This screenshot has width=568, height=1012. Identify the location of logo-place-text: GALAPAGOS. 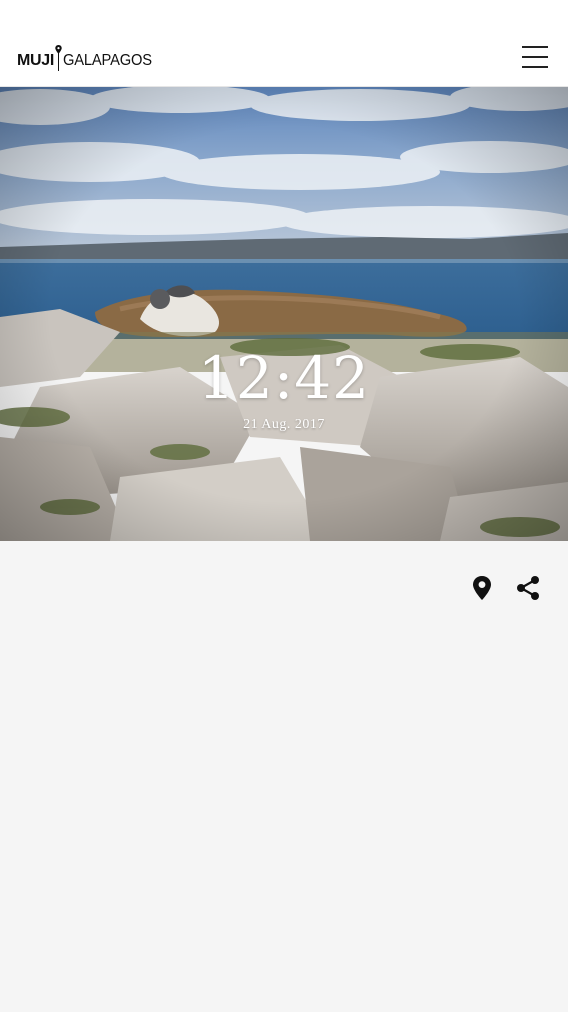
(107, 60).